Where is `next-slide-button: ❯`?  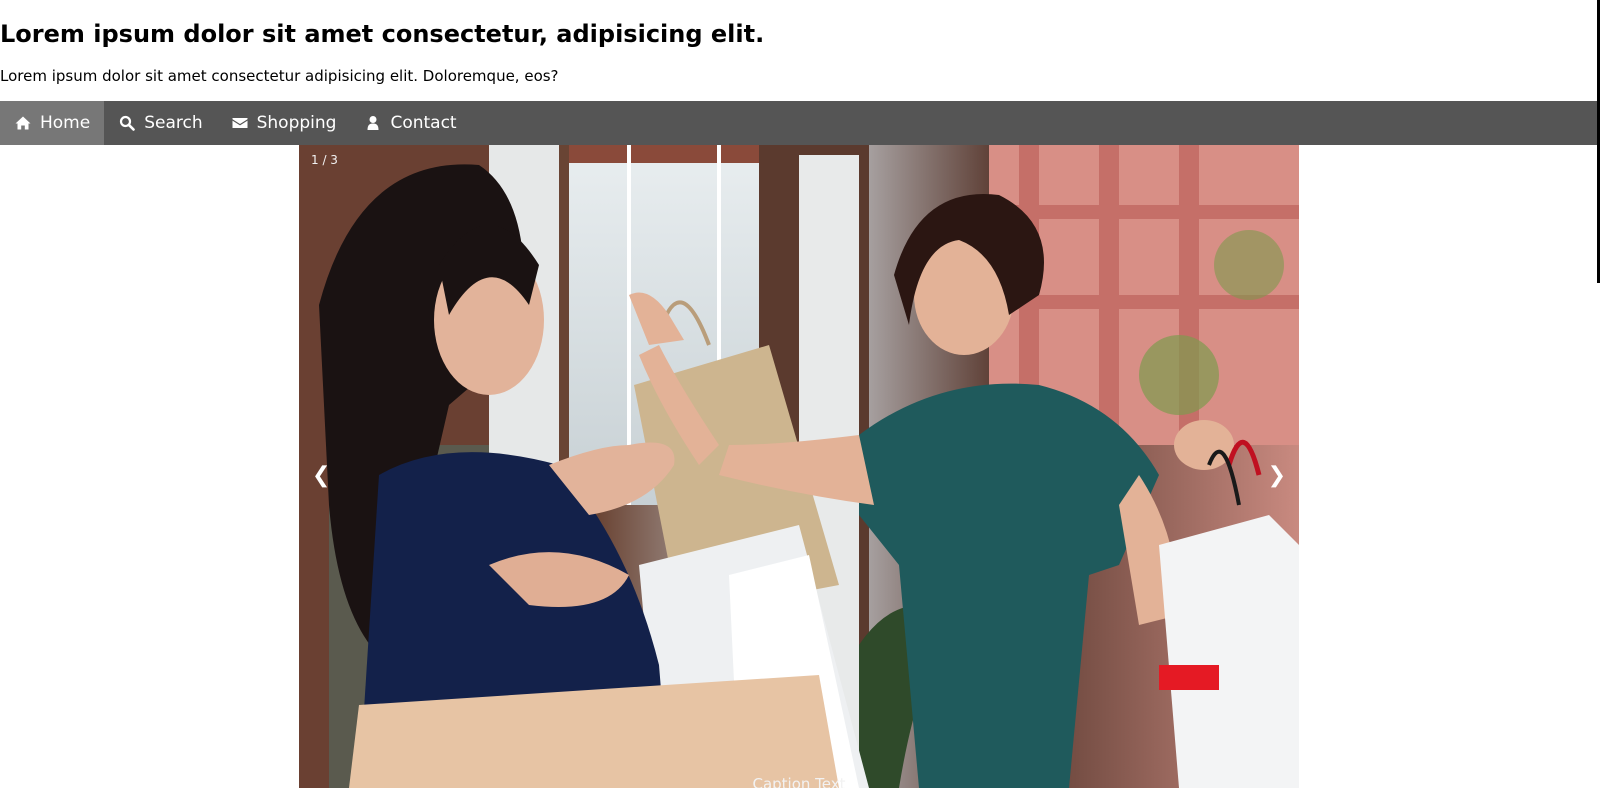 next-slide-button: ❯ is located at coordinates (1277, 476).